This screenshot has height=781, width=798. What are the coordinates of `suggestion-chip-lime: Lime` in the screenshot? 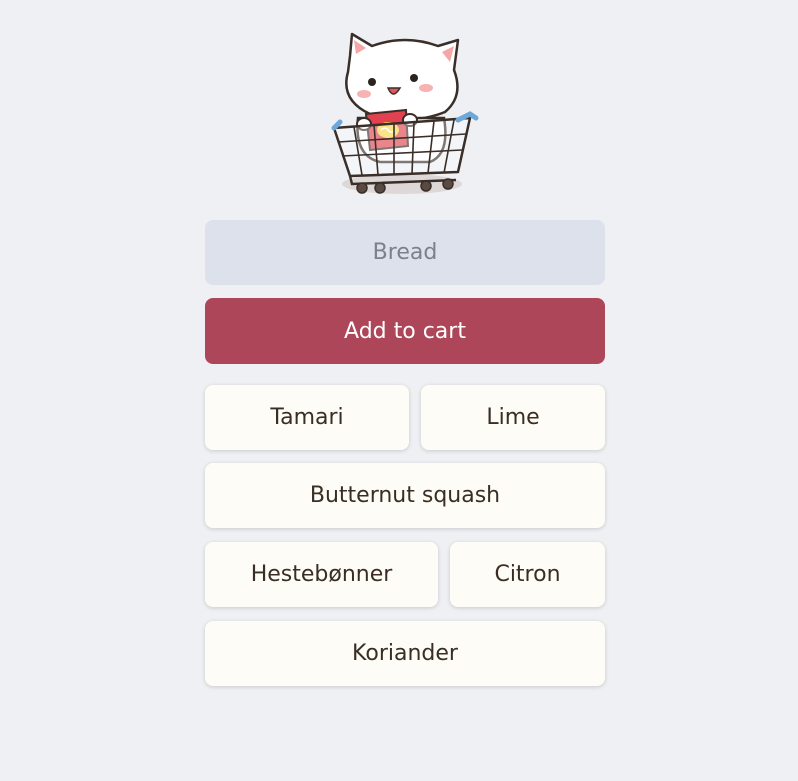 It's located at (513, 417).